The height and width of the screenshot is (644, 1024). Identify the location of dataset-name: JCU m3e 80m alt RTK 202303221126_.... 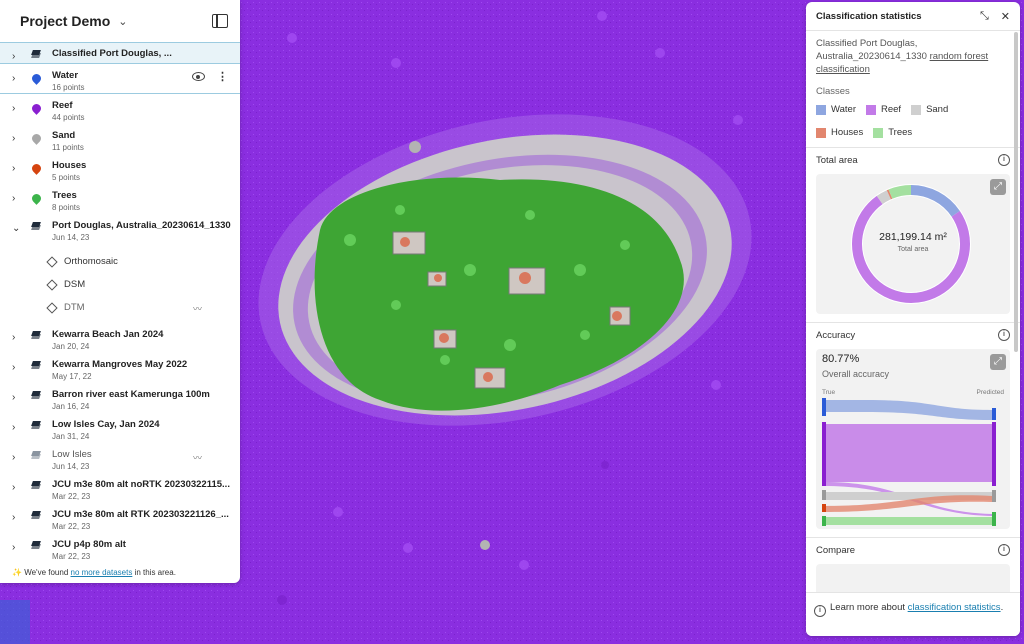
(140, 514).